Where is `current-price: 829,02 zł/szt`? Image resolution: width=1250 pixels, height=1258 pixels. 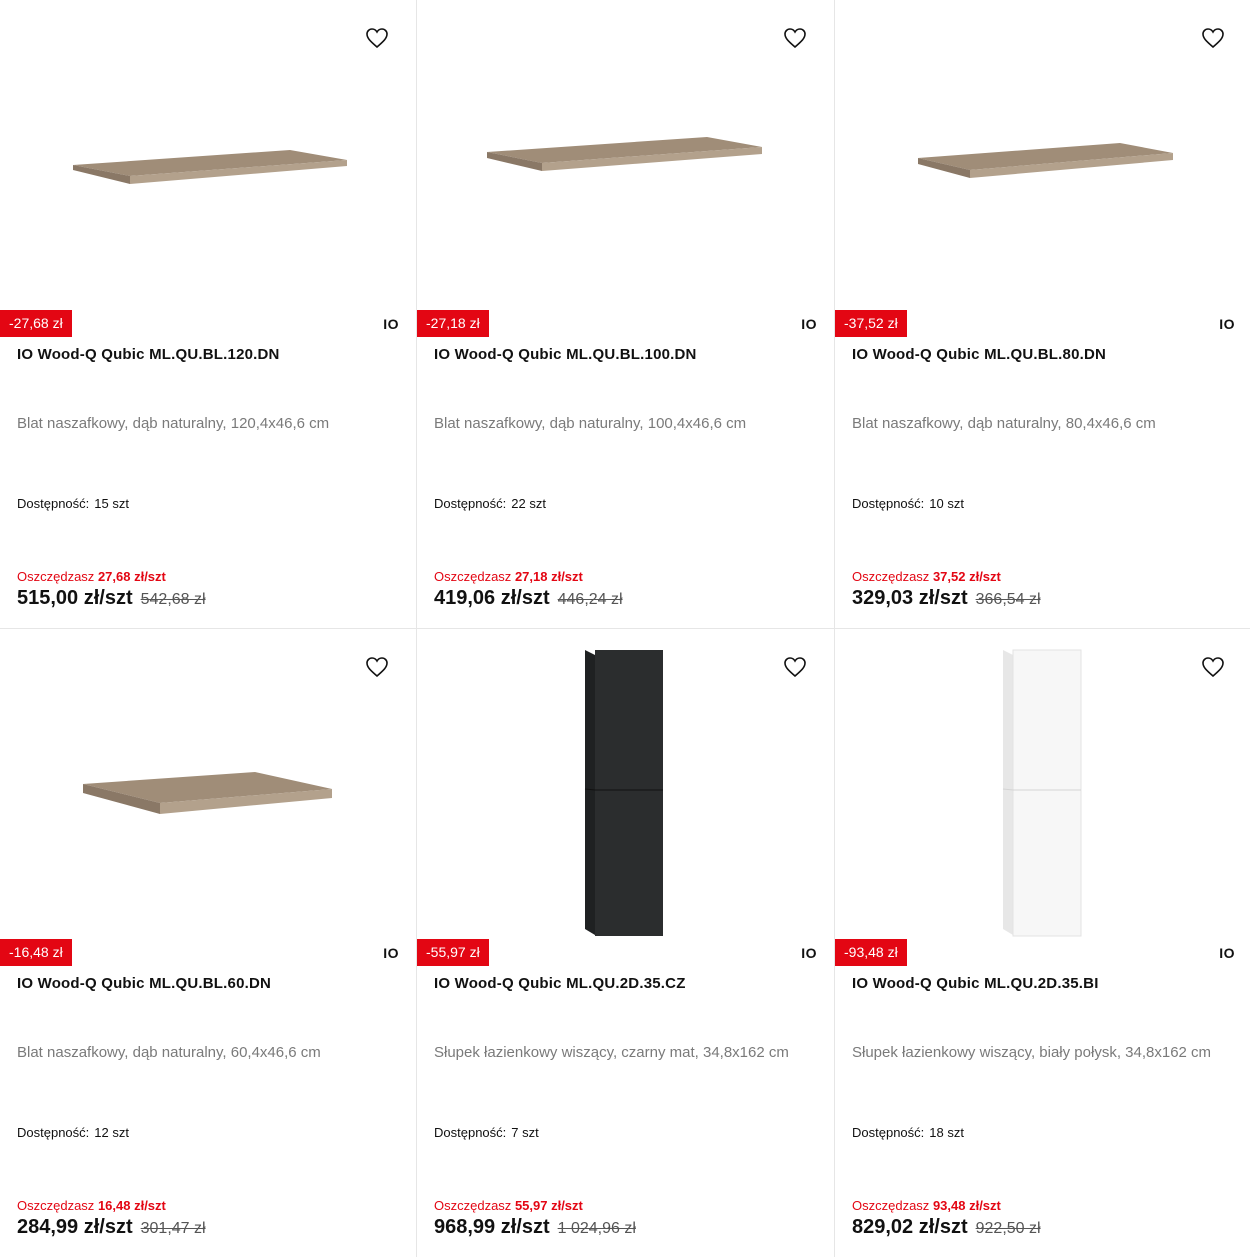 current-price: 829,02 zł/szt is located at coordinates (910, 1227).